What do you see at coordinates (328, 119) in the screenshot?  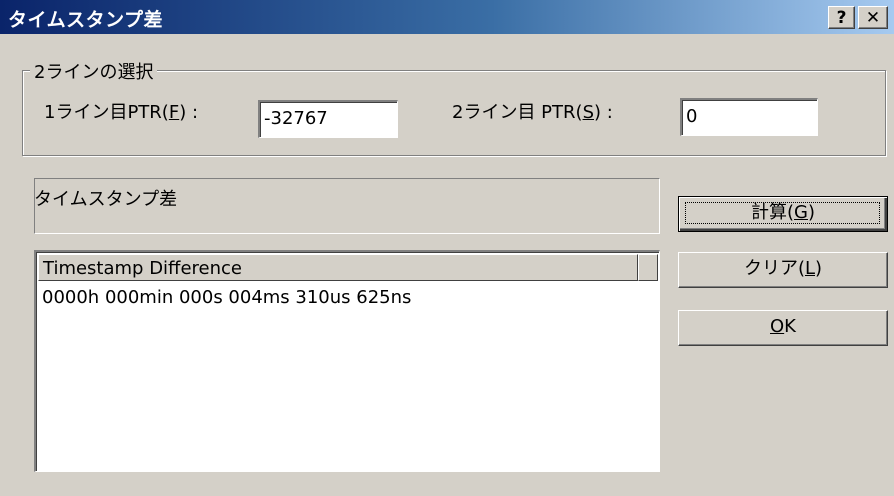 I see `line1-ptr-input: -32767` at bounding box center [328, 119].